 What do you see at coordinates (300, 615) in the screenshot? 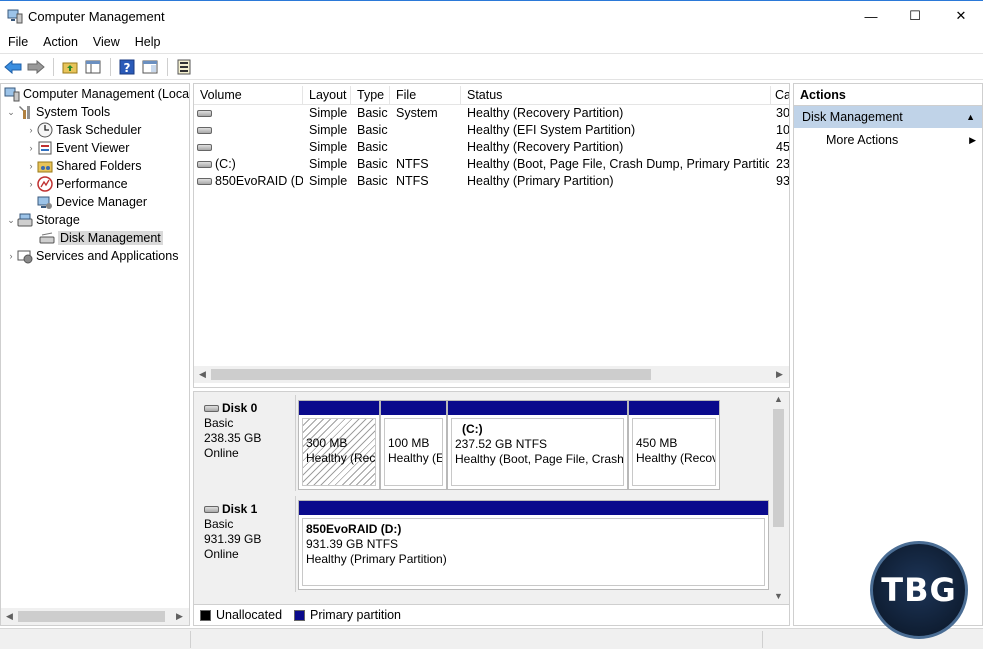
I see `primary-partition-swatch` at bounding box center [300, 615].